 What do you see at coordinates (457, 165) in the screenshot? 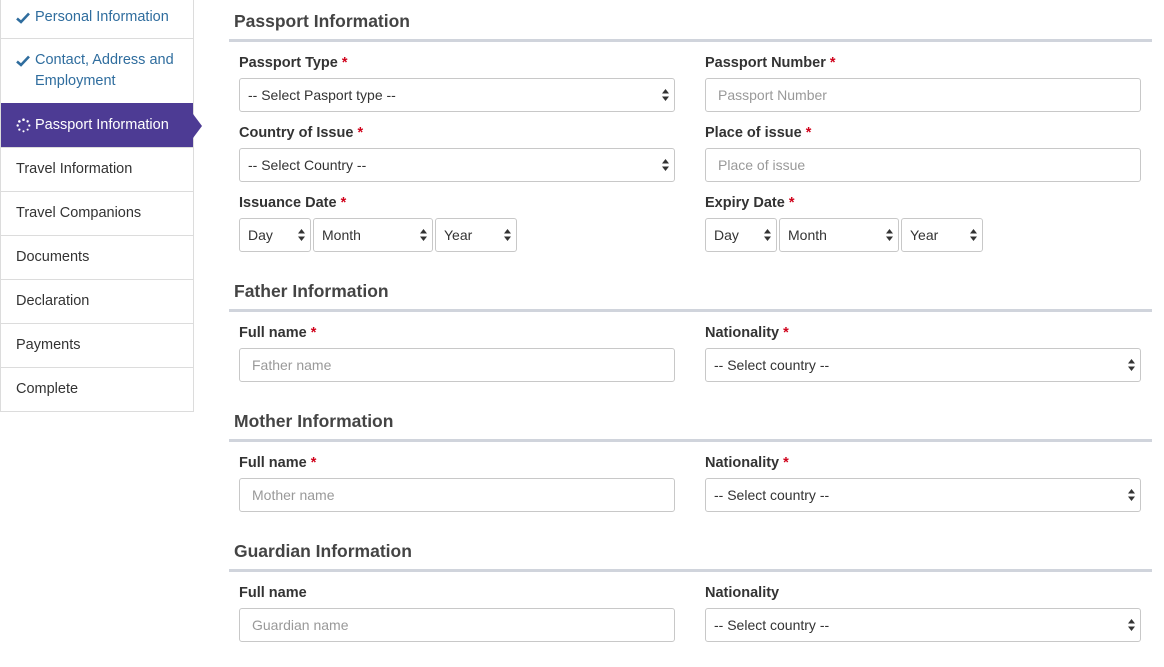
I see `country-of-issue-select: -- Select Country --` at bounding box center [457, 165].